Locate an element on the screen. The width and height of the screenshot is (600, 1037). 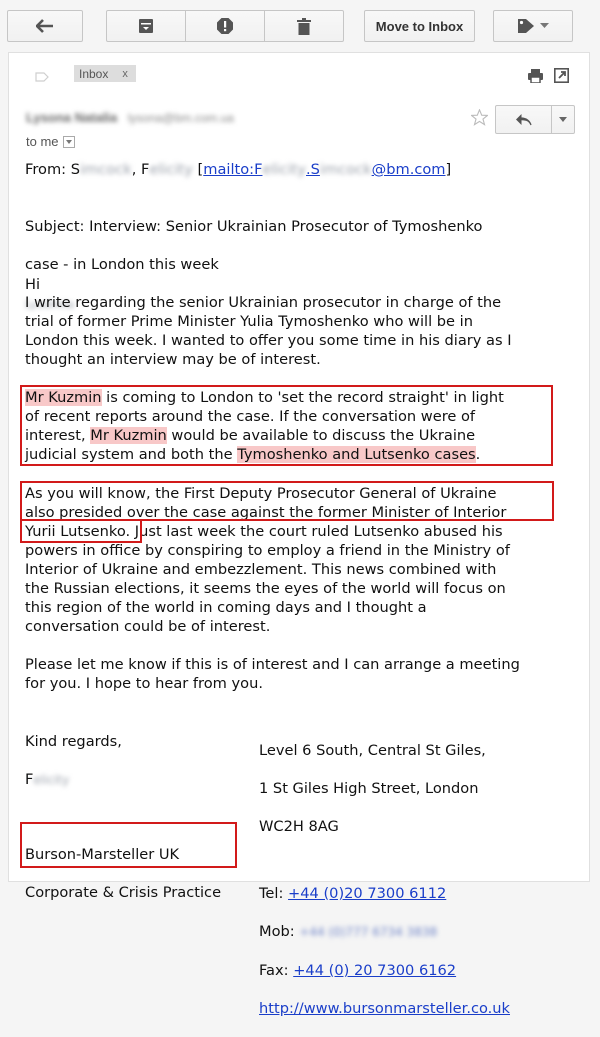
trash-icon is located at coordinates (304, 26).